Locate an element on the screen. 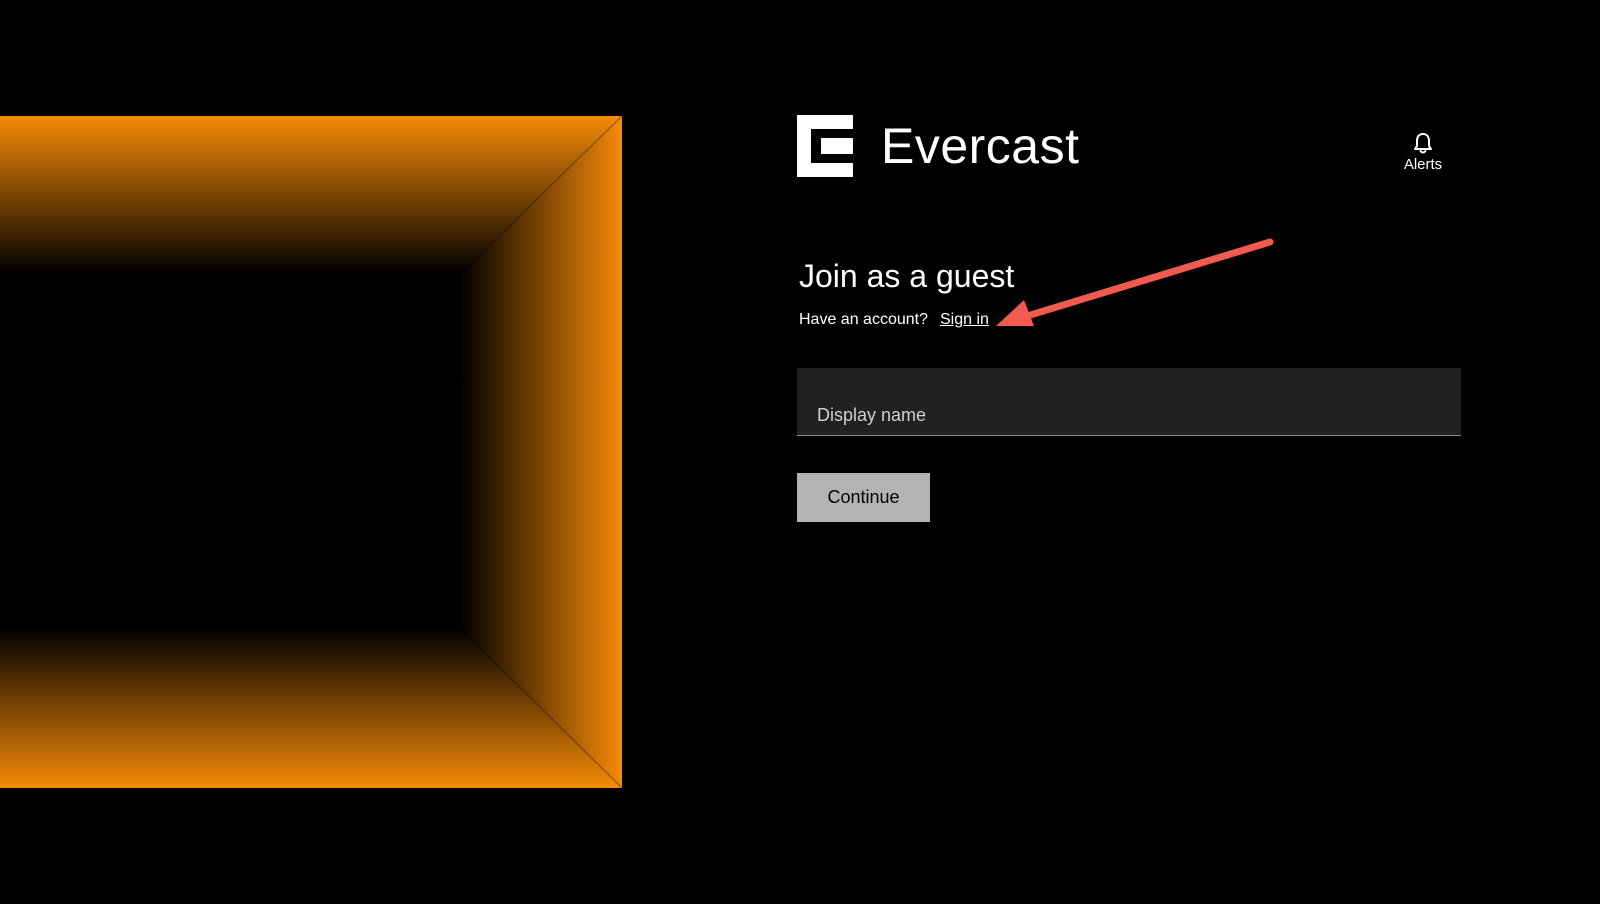 This screenshot has width=1600, height=904. alerts-label: Alerts is located at coordinates (1423, 164).